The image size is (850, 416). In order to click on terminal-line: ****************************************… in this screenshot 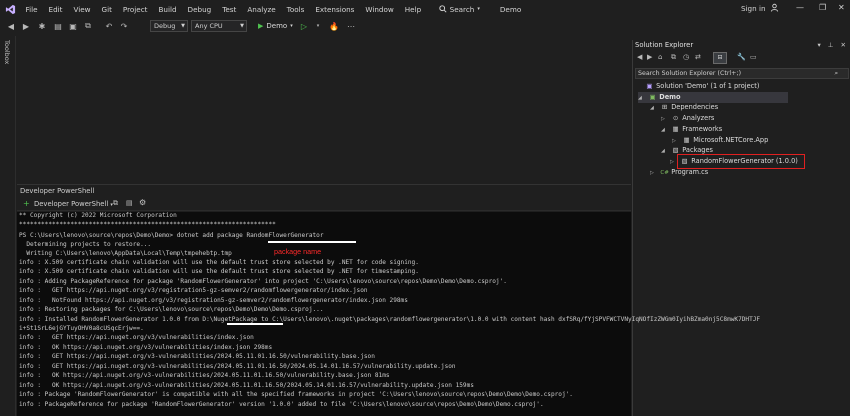, I will do `click(147, 224)`.